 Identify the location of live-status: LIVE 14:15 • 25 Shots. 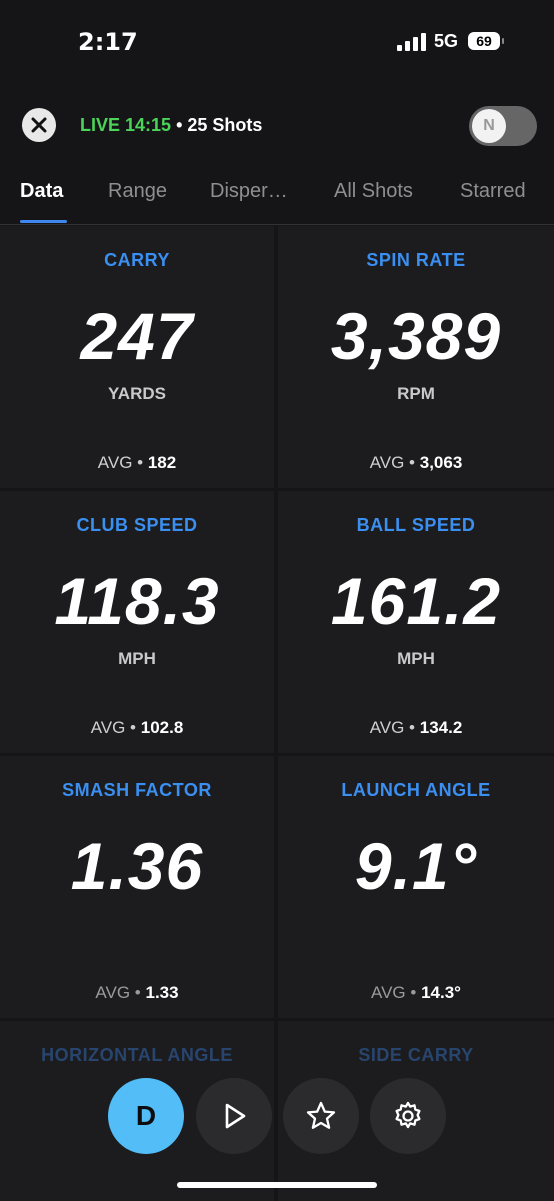
(171, 125).